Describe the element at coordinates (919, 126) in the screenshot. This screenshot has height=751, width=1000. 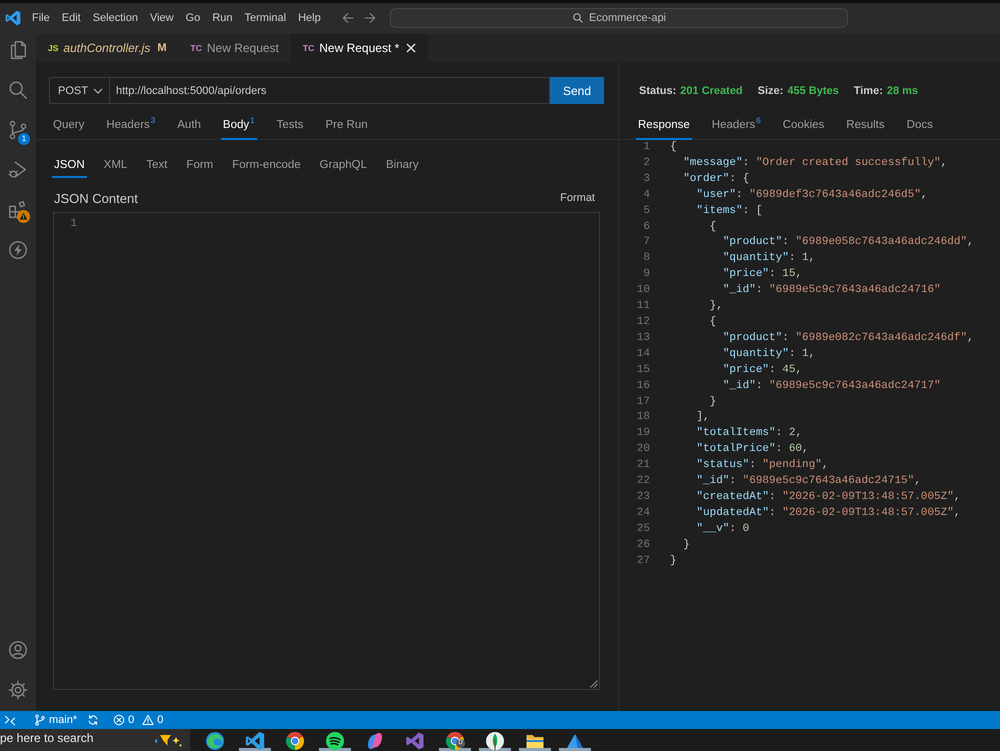
I see `response-tab: Docs` at that location.